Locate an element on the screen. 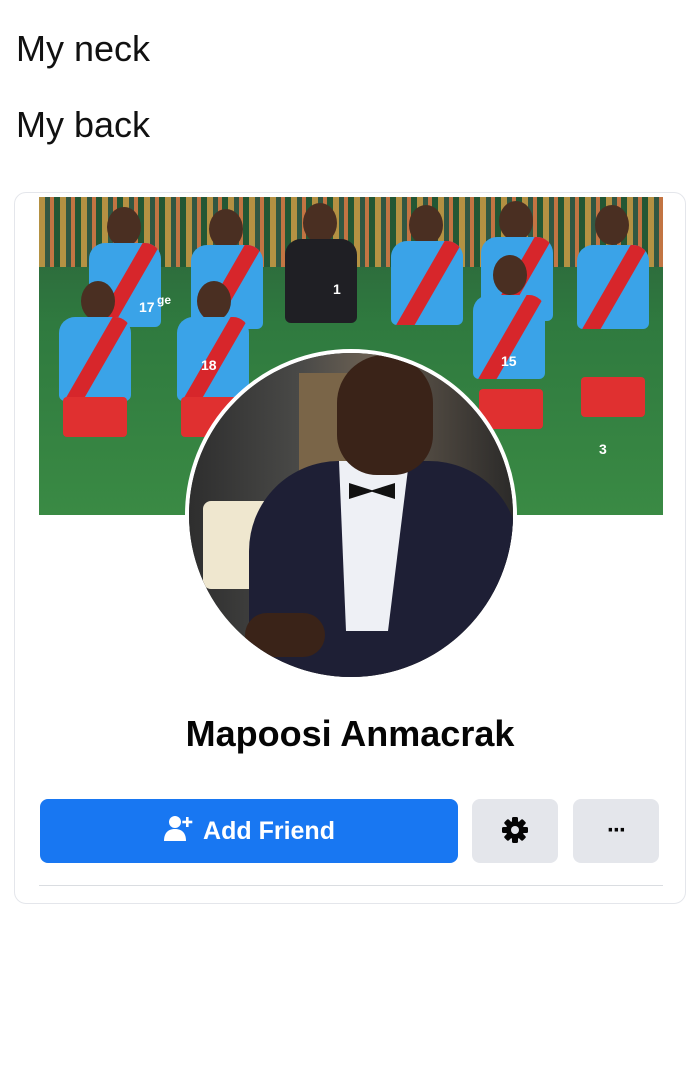 Image resolution: width=700 pixels, height=1084 pixels. meme-caption-neck: My neck is located at coordinates (83, 48).